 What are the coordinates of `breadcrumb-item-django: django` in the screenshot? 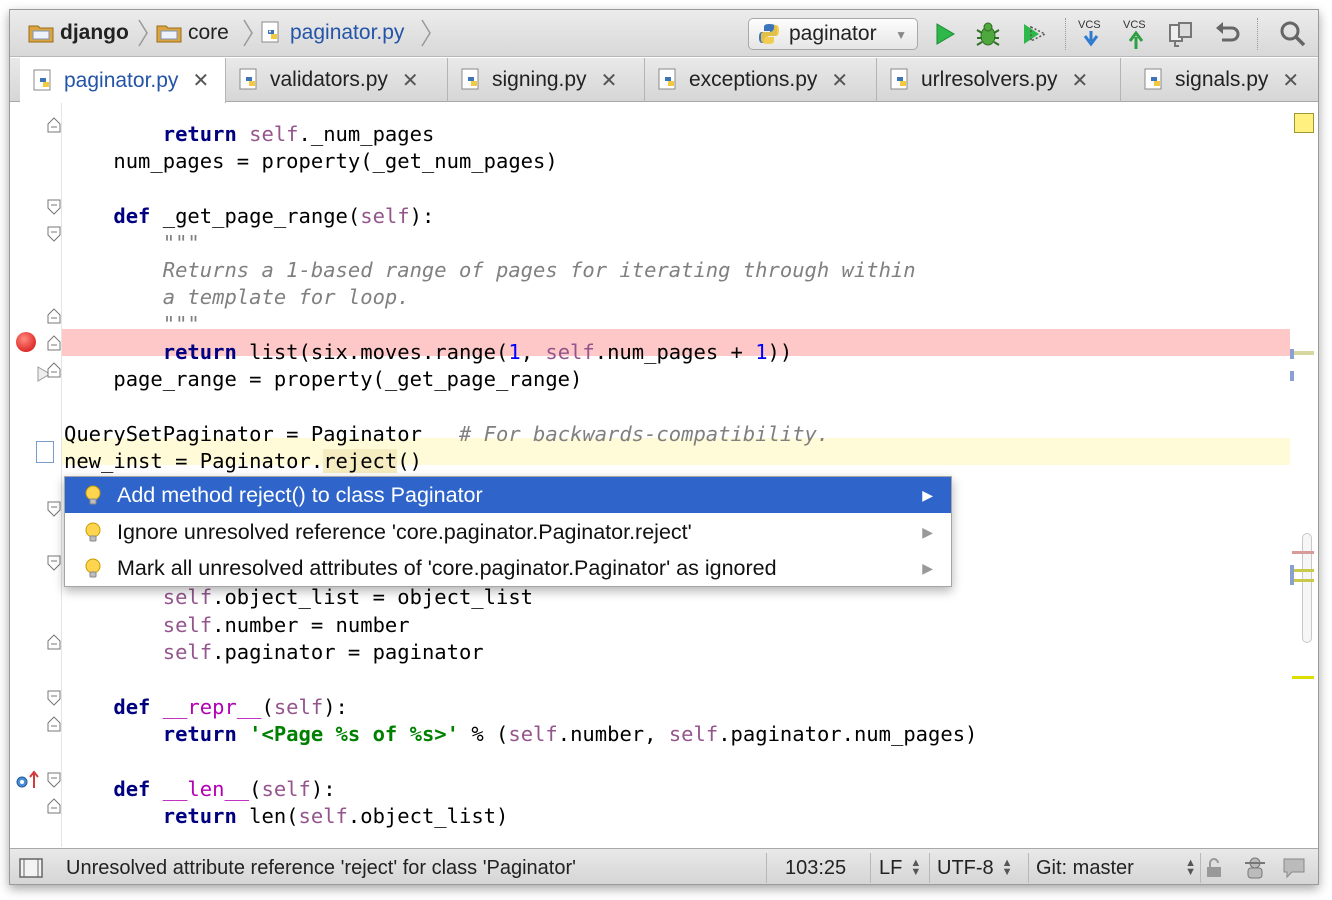 It's located at (78, 33).